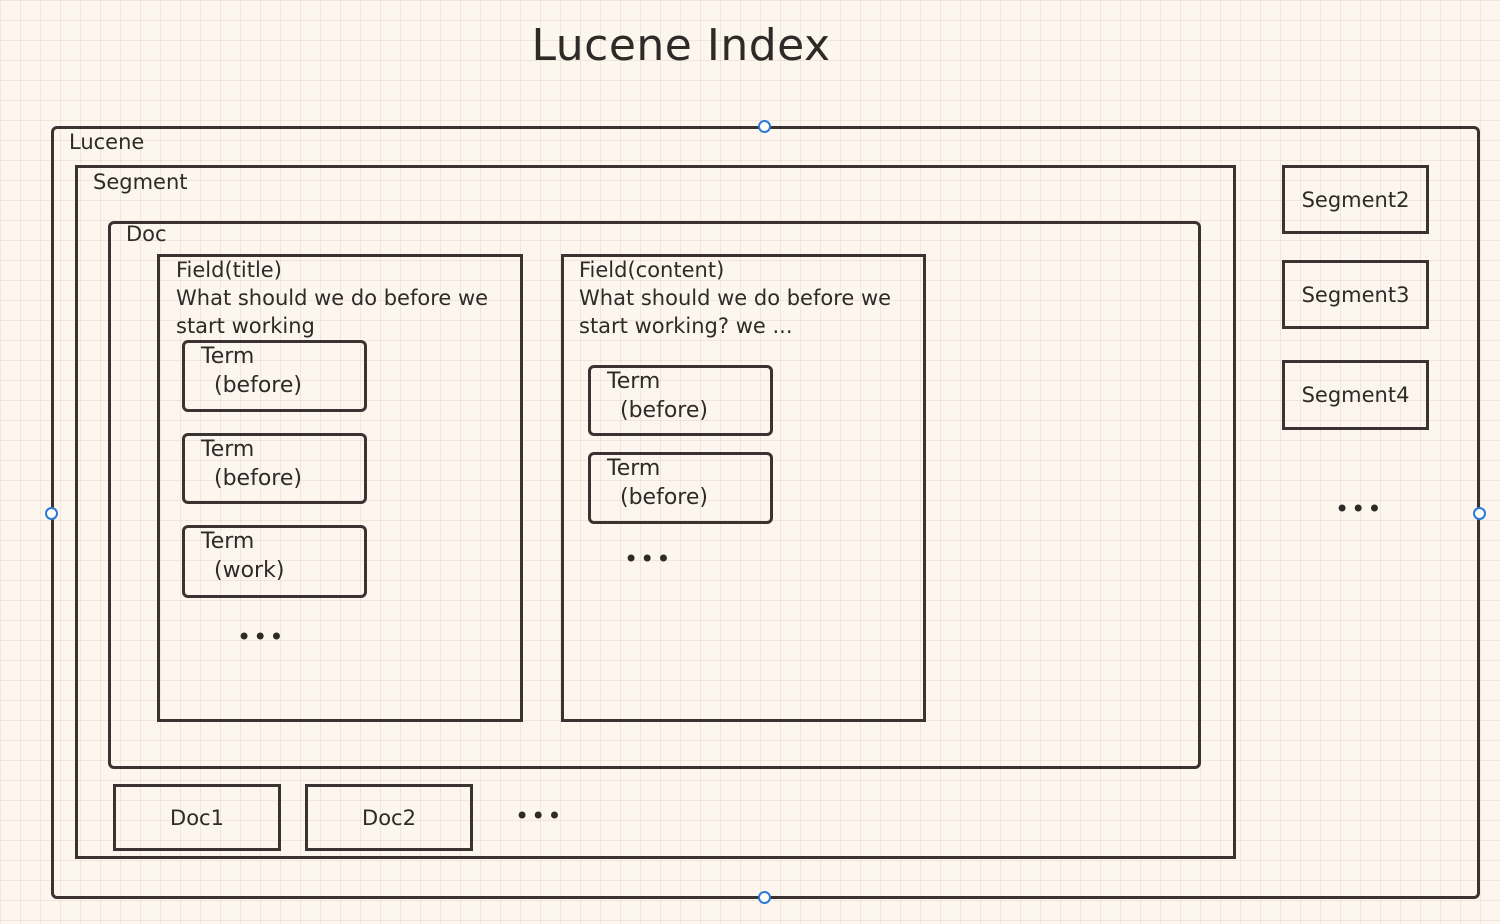 The image size is (1500, 924). What do you see at coordinates (652, 270) in the screenshot?
I see `field-content-label: Field(content)` at bounding box center [652, 270].